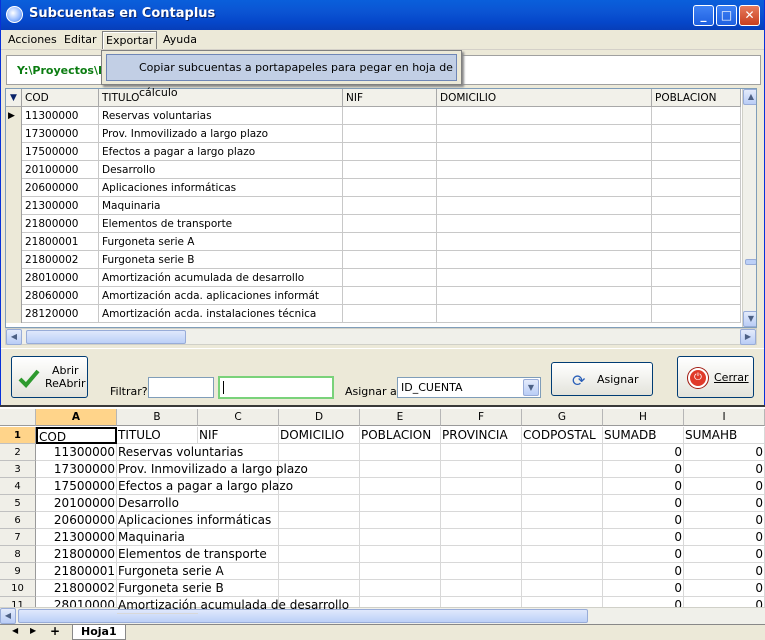 This screenshot has height=640, width=765. I want to click on scroll-up-icon: ▲, so click(749, 97).